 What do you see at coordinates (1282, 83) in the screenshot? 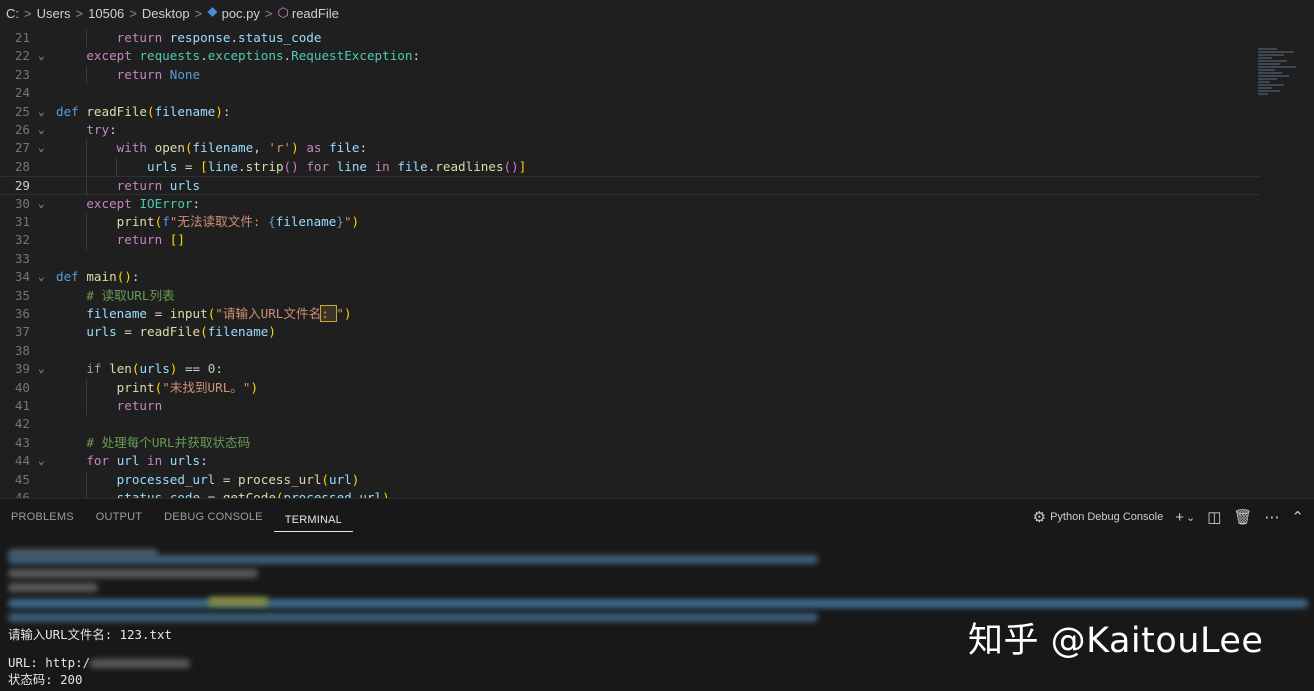
I see `minimap` at bounding box center [1282, 83].